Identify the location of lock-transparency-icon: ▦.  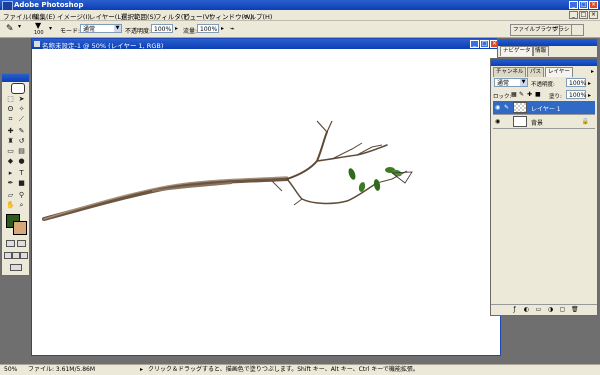
(514, 94).